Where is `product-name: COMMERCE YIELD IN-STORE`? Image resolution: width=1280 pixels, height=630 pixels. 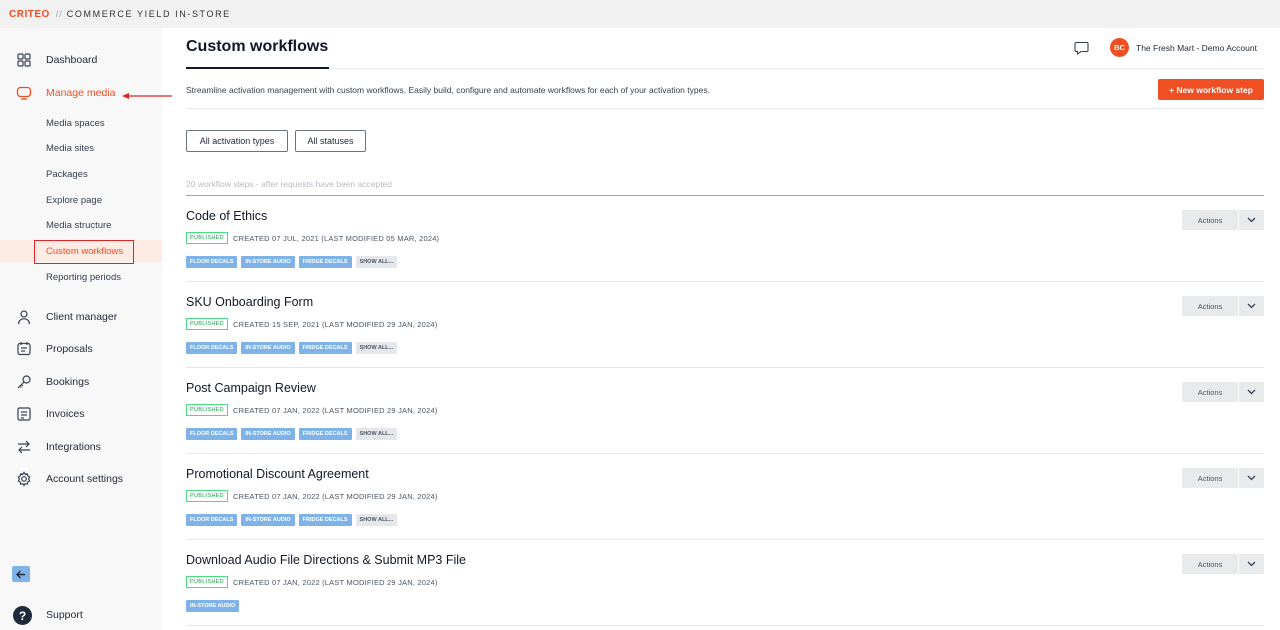 product-name: COMMERCE YIELD IN-STORE is located at coordinates (148, 14).